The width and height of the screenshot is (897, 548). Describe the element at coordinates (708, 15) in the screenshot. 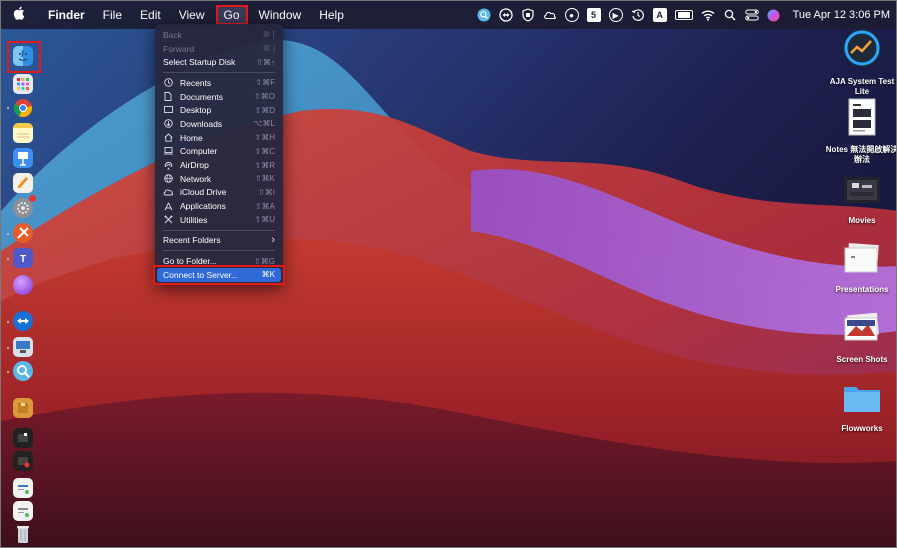

I see `wifi-icon` at that location.